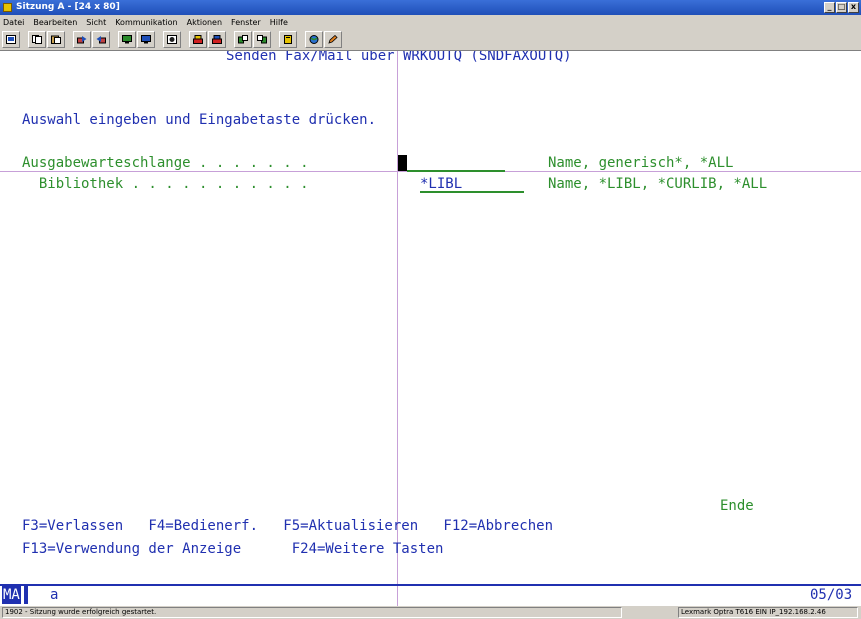 The height and width of the screenshot is (619, 861). I want to click on menu-fenster: Fenster, so click(246, 22).